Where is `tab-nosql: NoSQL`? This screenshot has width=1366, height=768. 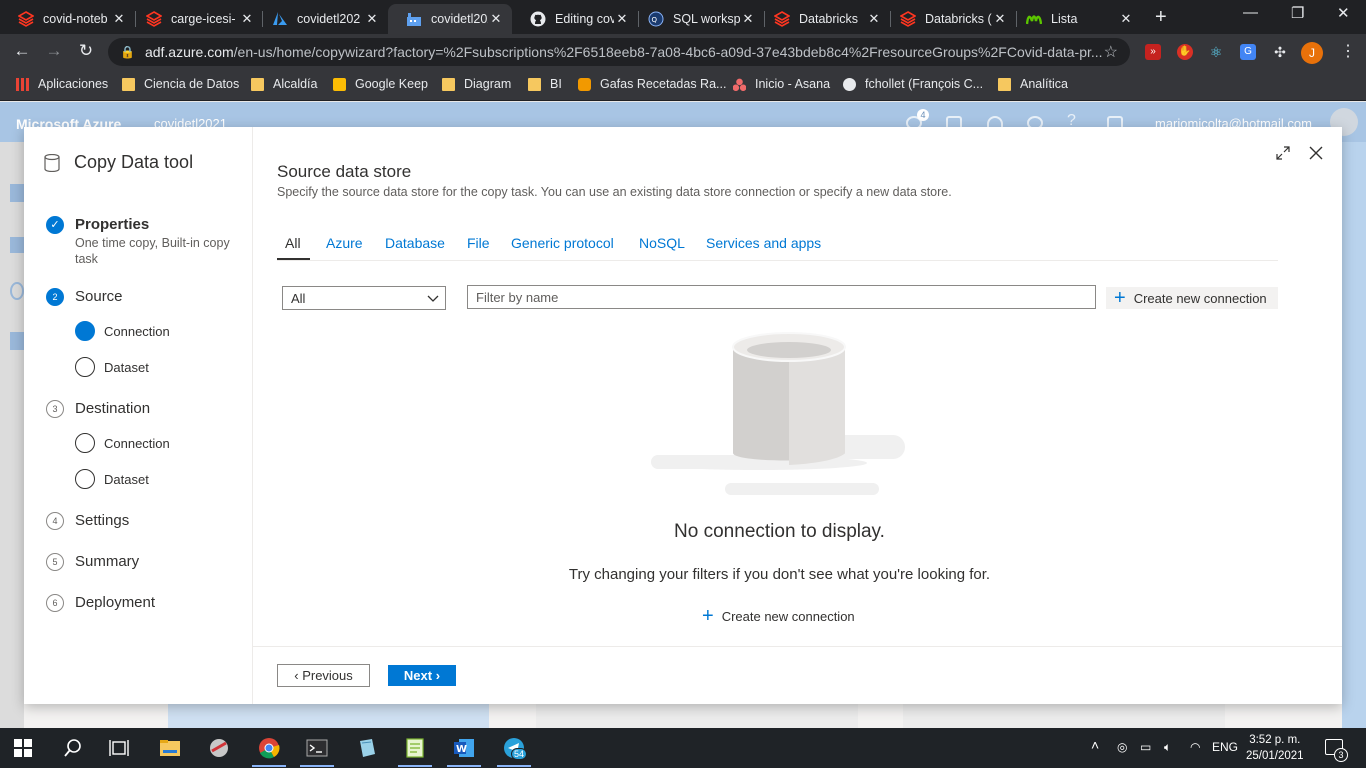
tab-nosql: NoSQL is located at coordinates (662, 243).